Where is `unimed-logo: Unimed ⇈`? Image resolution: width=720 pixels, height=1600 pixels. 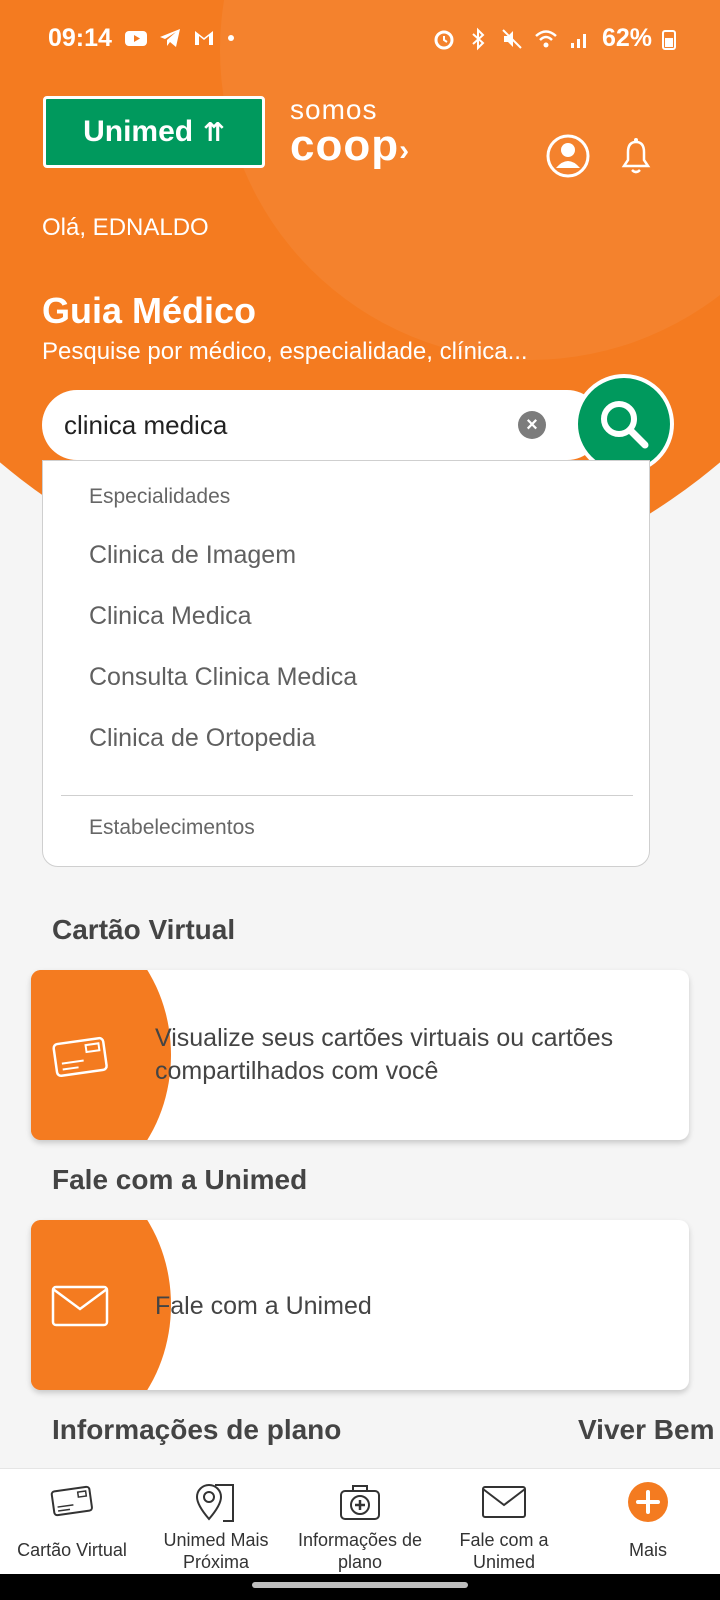 unimed-logo: Unimed ⇈ is located at coordinates (154, 132).